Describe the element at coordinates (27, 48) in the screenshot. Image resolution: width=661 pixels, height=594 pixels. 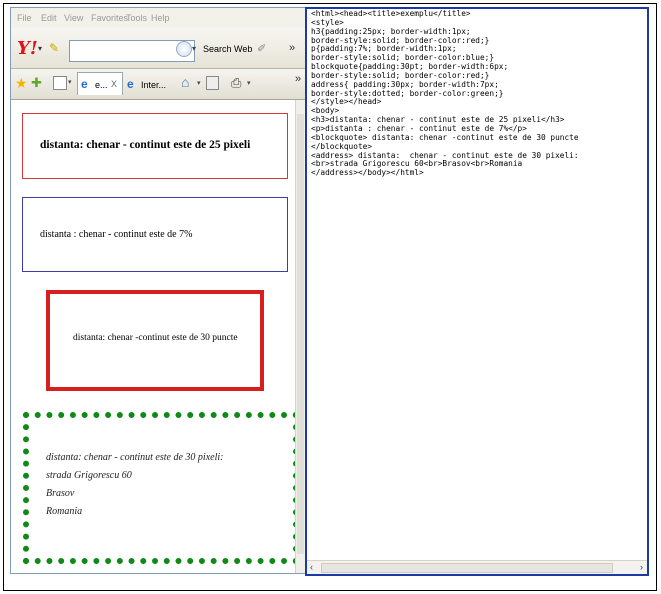
I see `yahoo-logo-icon: Y!` at that location.